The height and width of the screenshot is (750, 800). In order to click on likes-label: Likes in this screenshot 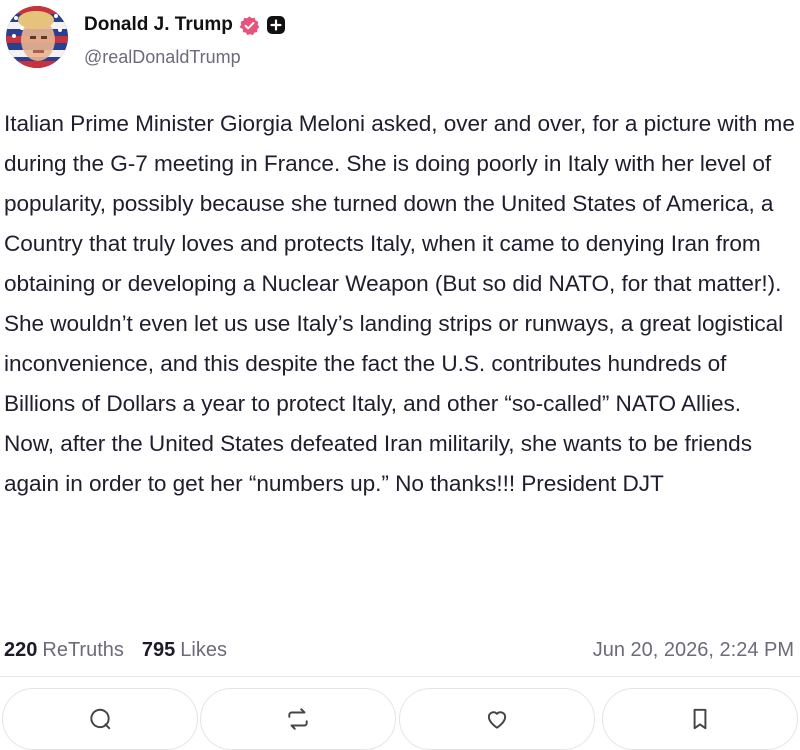, I will do `click(203, 650)`.